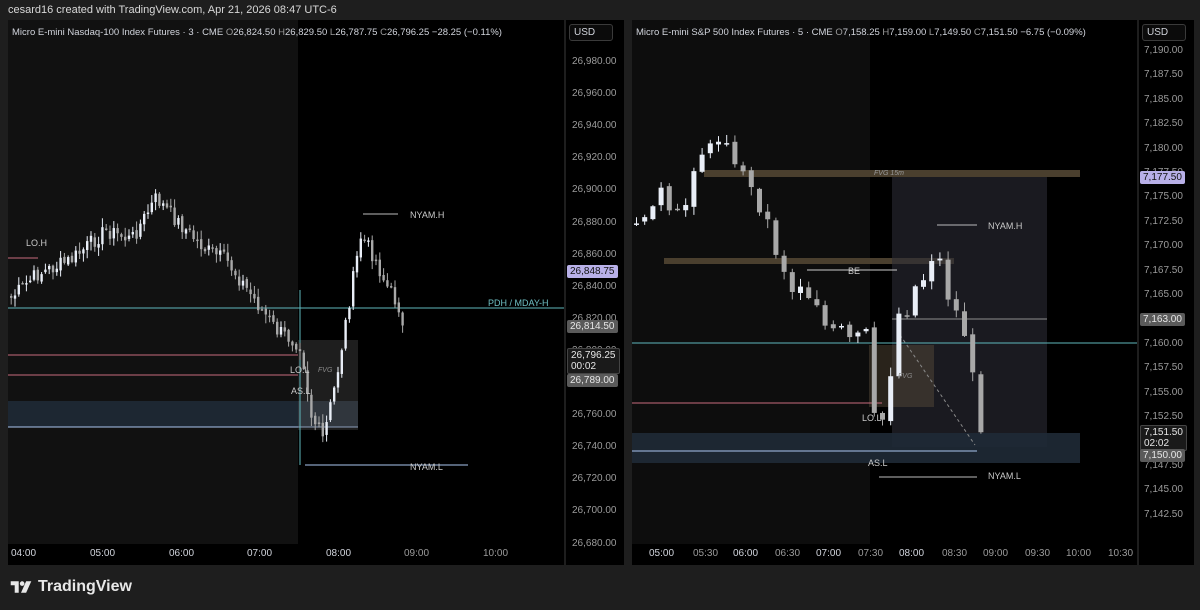 The image size is (1200, 610). I want to click on fvg-15m-label: FVG 15m, so click(889, 173).